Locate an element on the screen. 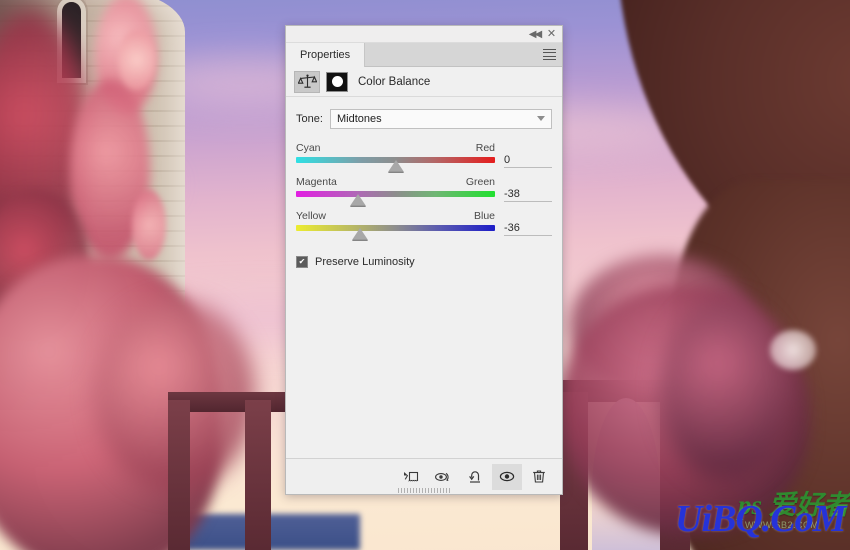 The image size is (850, 550). preserve-luminosity-row: ✔ Preserve Luminosity is located at coordinates (424, 262).